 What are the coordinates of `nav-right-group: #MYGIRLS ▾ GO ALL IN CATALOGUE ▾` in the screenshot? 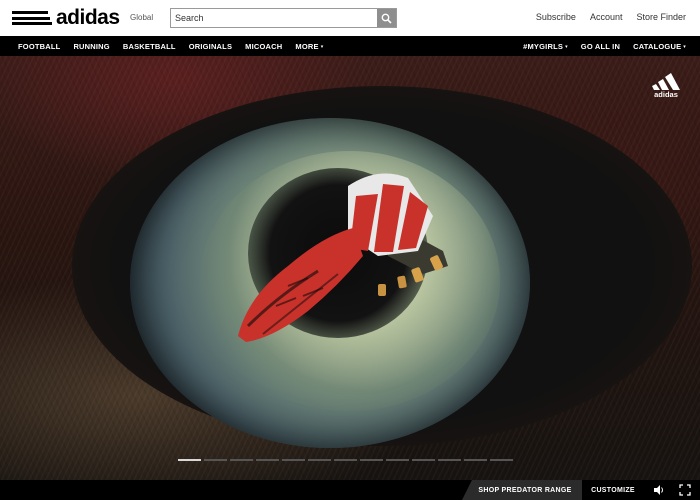 It's located at (604, 46).